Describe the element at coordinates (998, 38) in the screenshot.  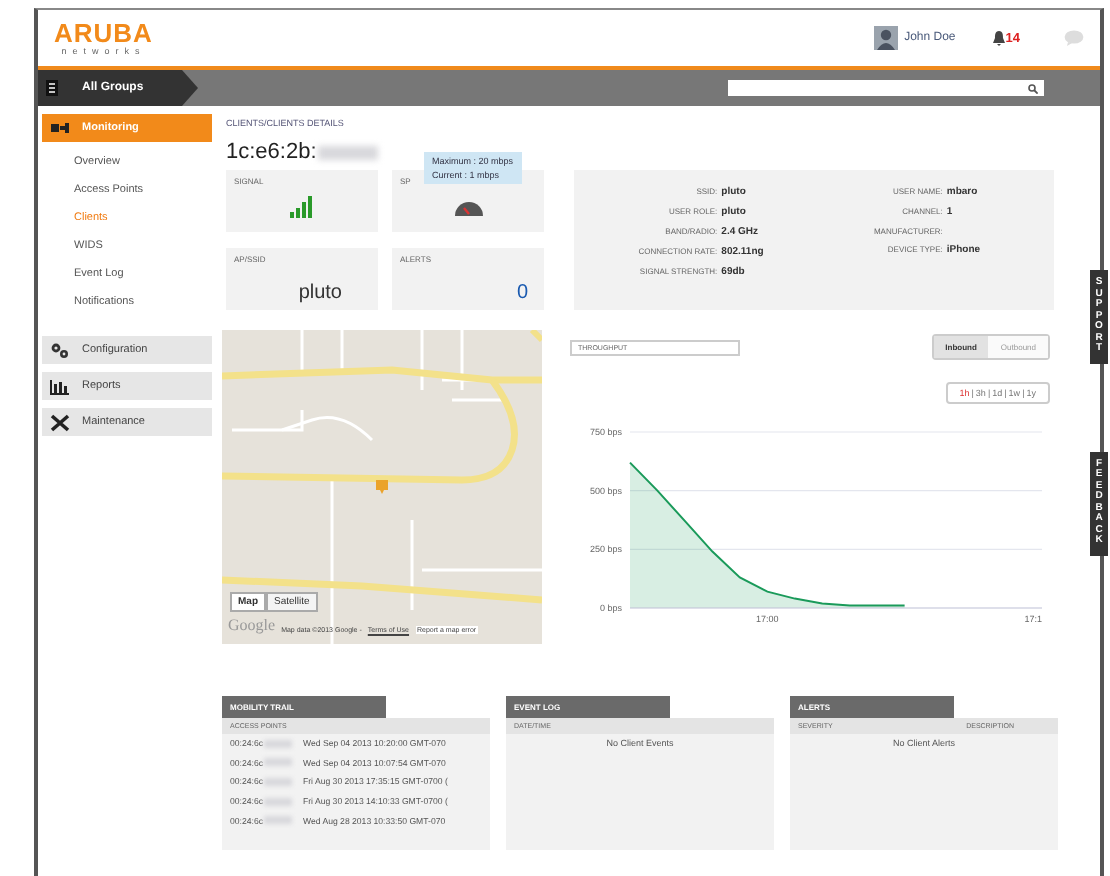
I see `bell-icon` at that location.